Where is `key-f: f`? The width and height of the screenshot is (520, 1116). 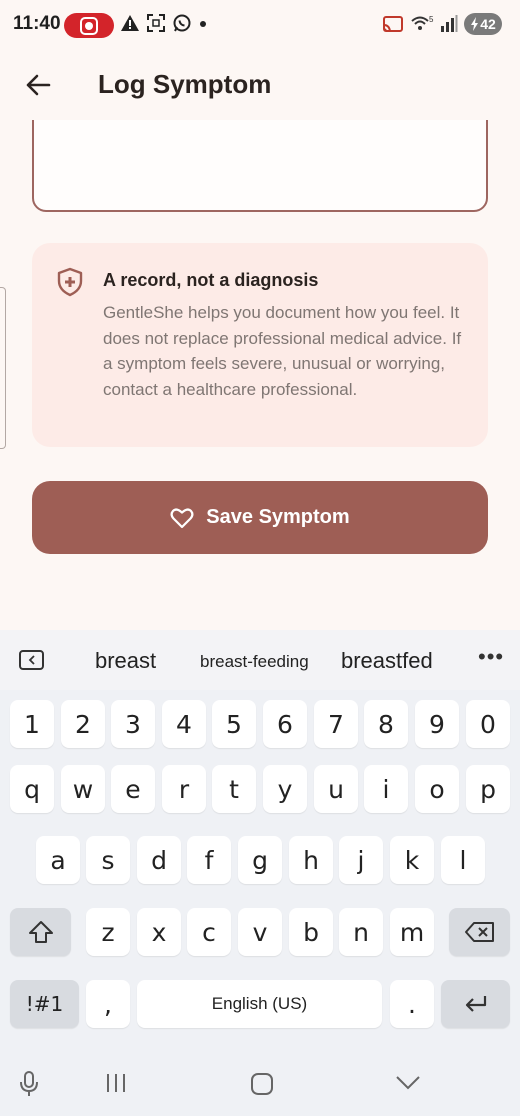
key-f: f is located at coordinates (209, 860).